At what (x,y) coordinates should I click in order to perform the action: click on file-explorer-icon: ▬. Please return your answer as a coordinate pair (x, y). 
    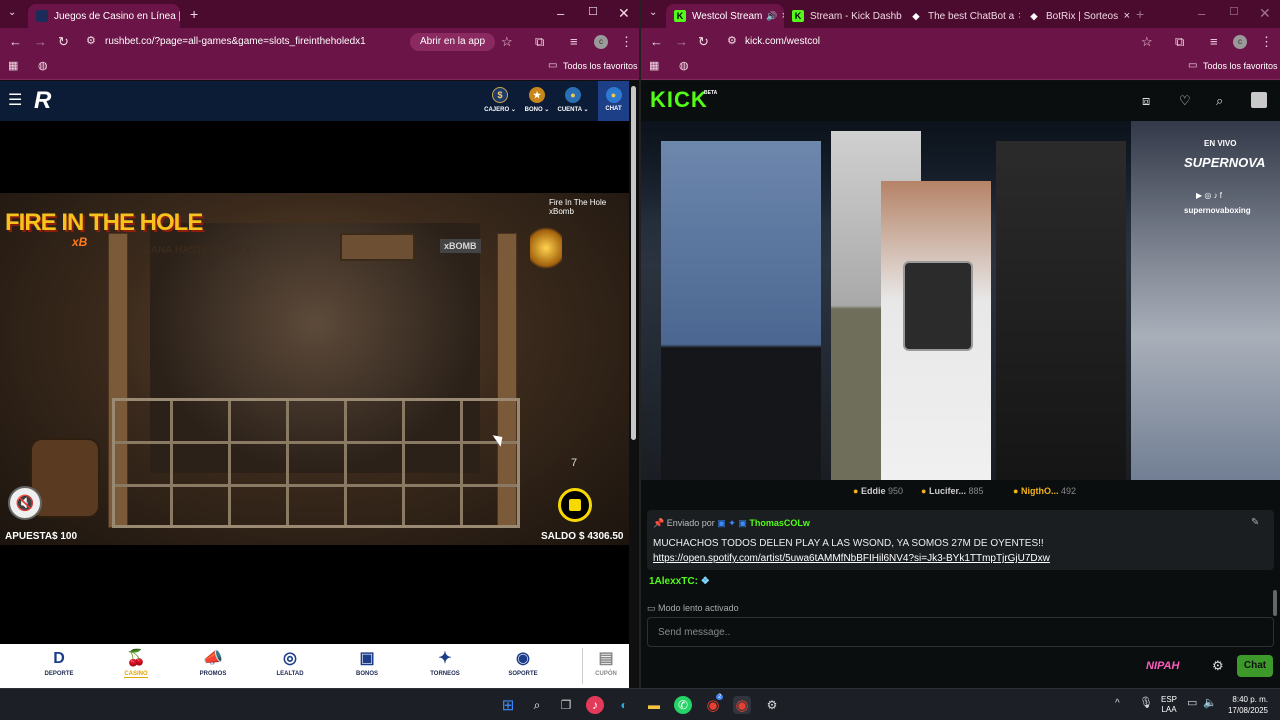
    Looking at the image, I should click on (654, 705).